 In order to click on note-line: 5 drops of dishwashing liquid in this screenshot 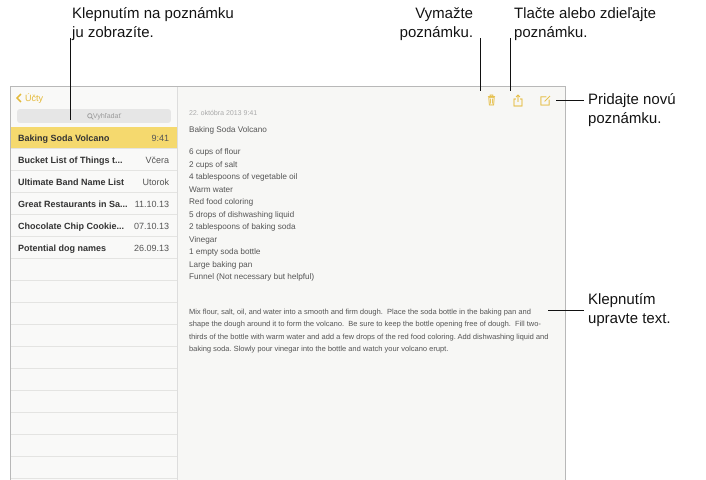, I will do `click(242, 214)`.